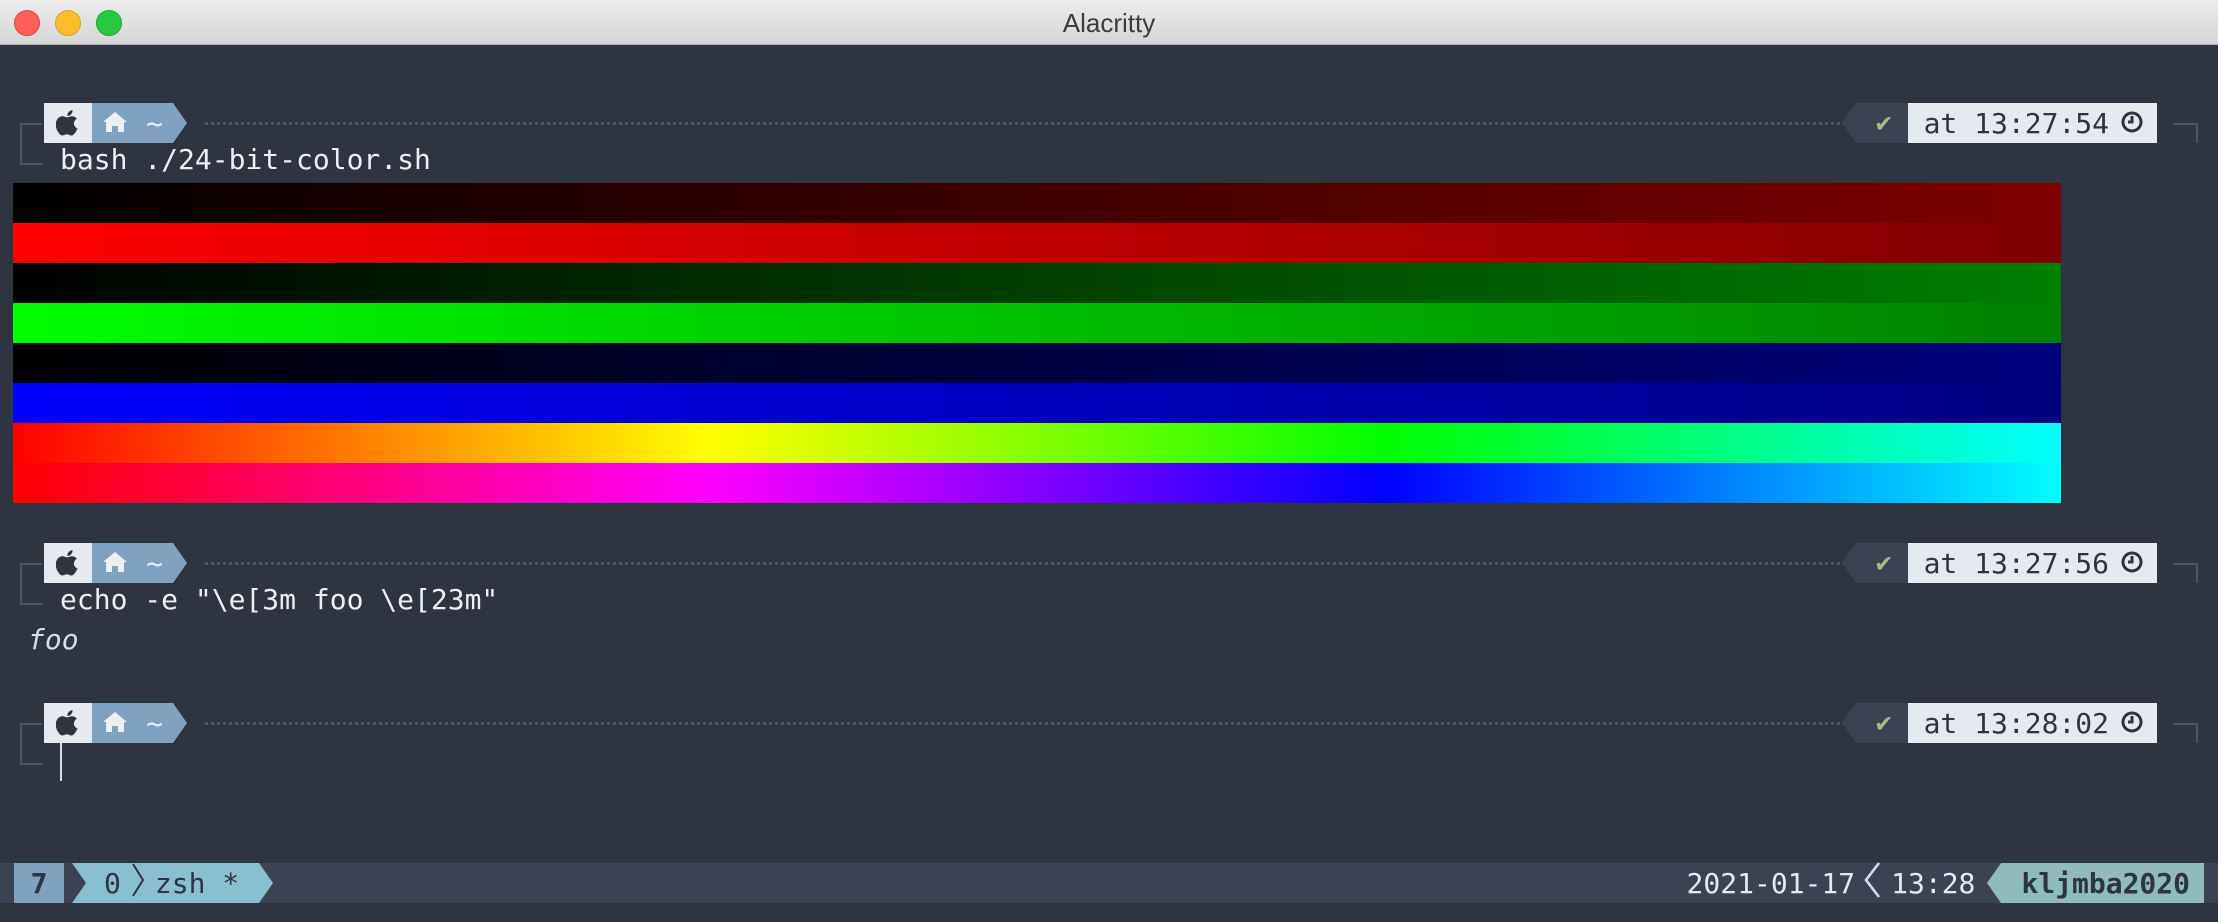  Describe the element at coordinates (53, 639) in the screenshot. I see `command-output: foo` at that location.